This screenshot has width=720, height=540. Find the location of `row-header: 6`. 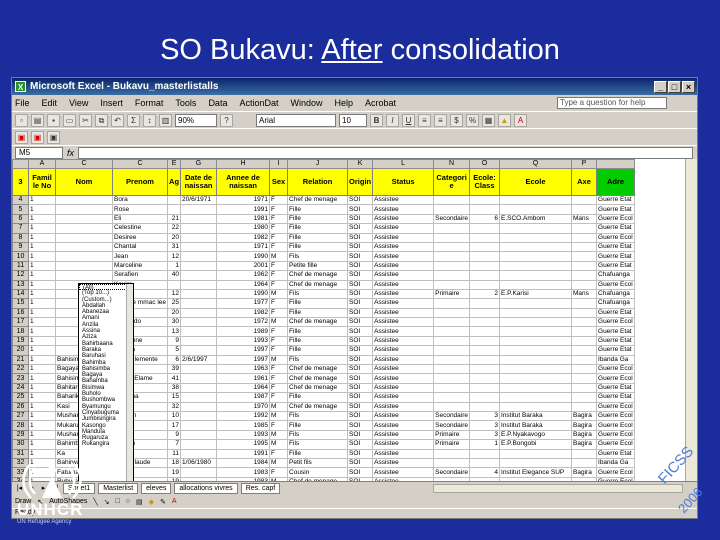

row-header: 6 is located at coordinates (20, 219).